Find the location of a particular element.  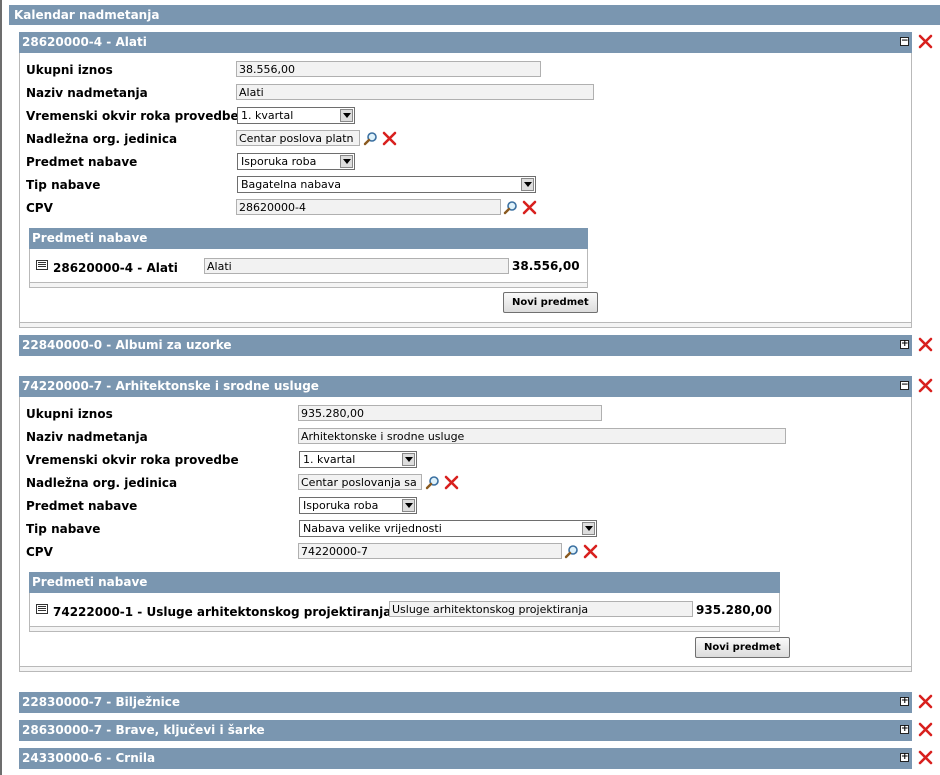

panel-title: 28630000-7 - Brave, ključevi i šarke is located at coordinates (143, 730).